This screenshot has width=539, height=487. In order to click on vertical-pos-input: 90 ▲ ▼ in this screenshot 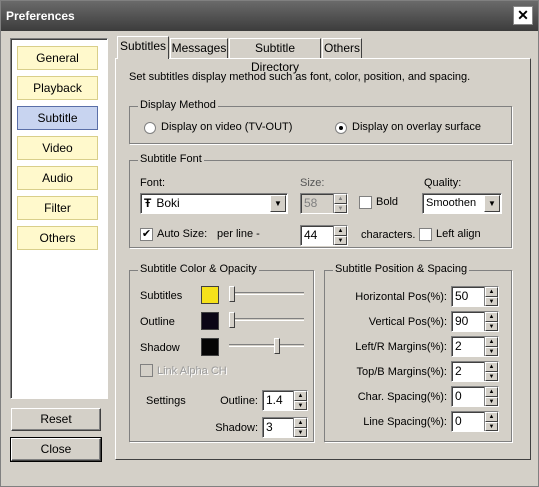, I will do `click(475, 321)`.